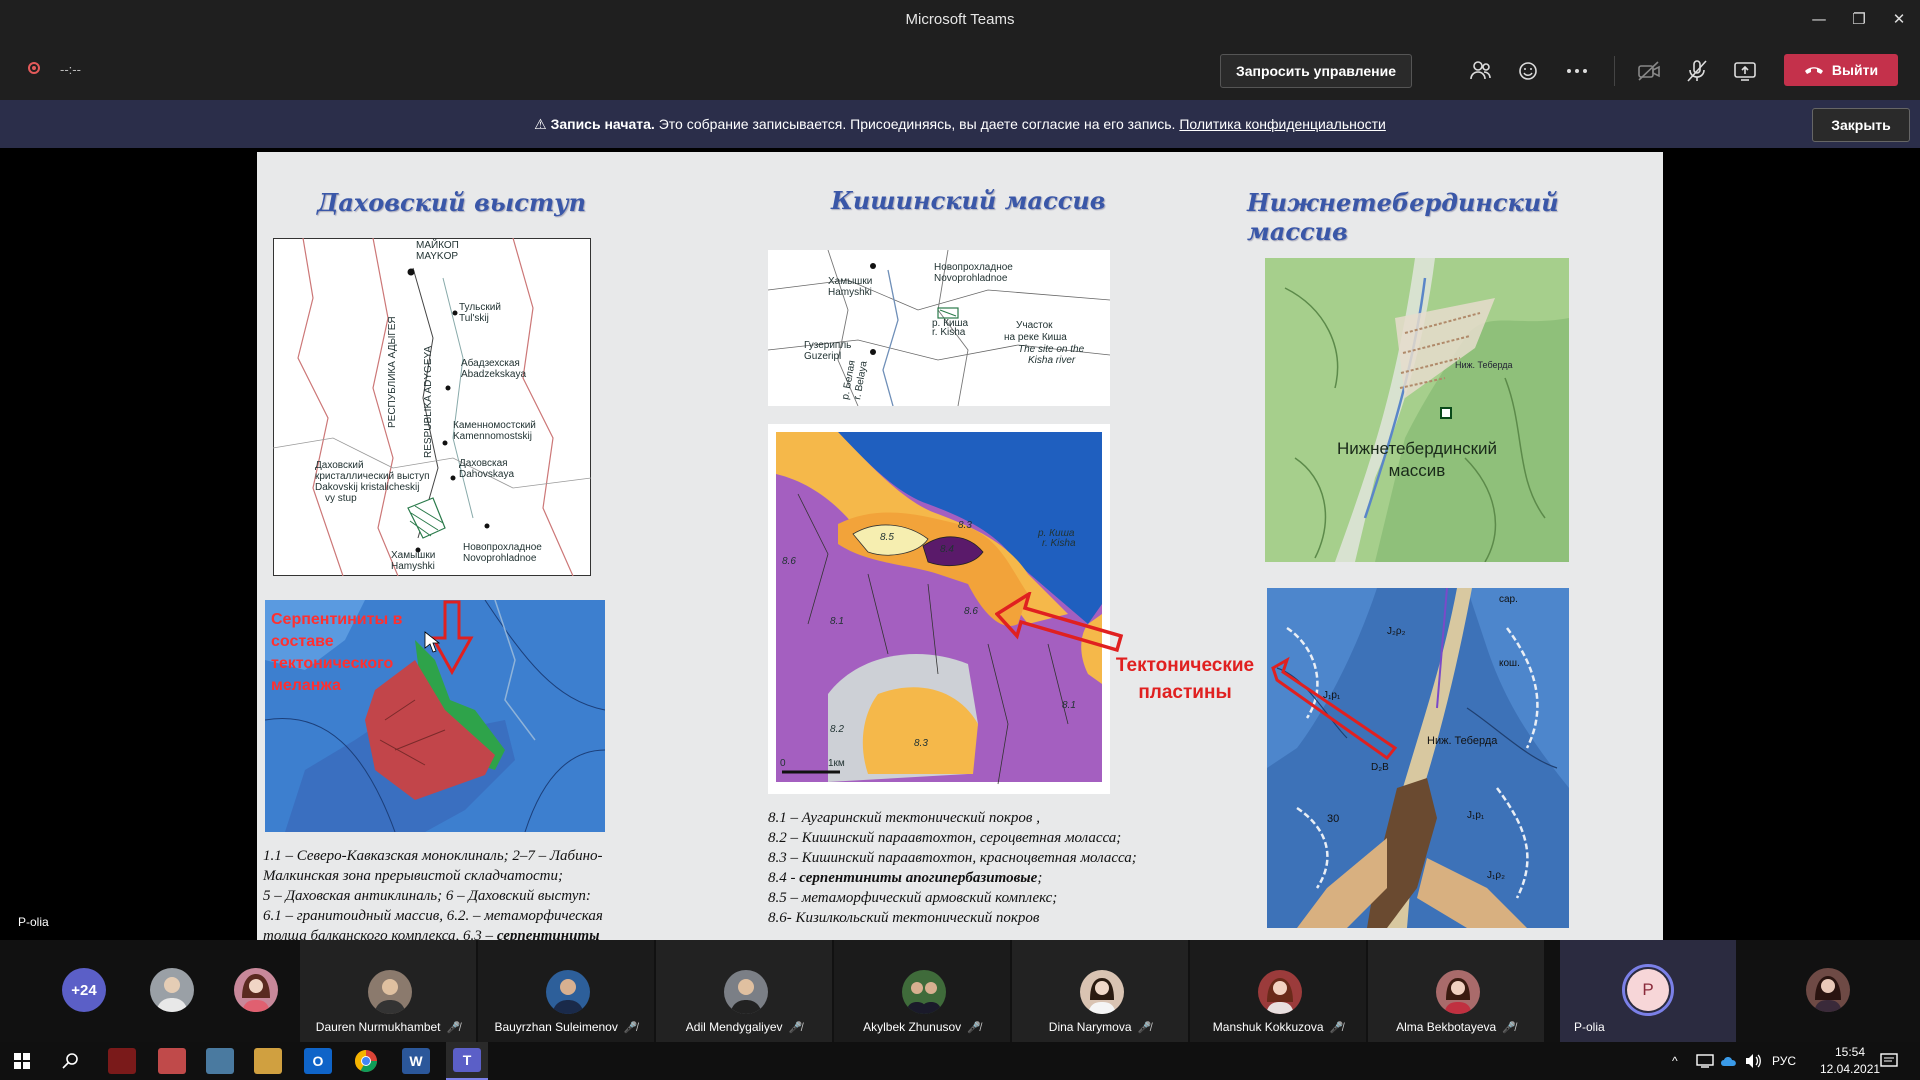 The height and width of the screenshot is (1080, 1920). Describe the element at coordinates (1282, 124) in the screenshot. I see `privacy-policy-link: Политика конфиденциальности` at that location.